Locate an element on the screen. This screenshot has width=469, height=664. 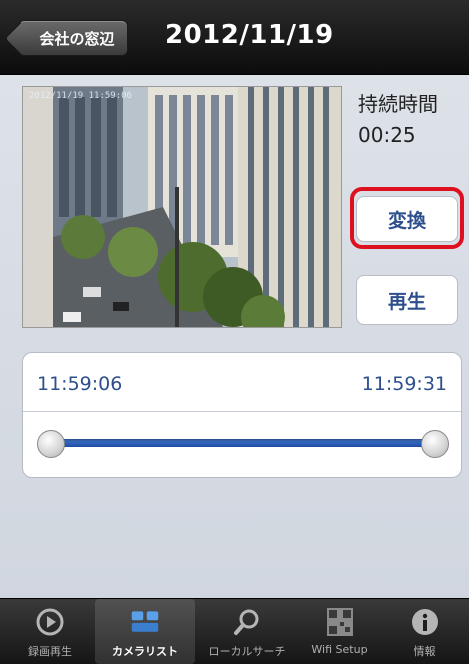
tab-playback: 録画再生 is located at coordinates (50, 631).